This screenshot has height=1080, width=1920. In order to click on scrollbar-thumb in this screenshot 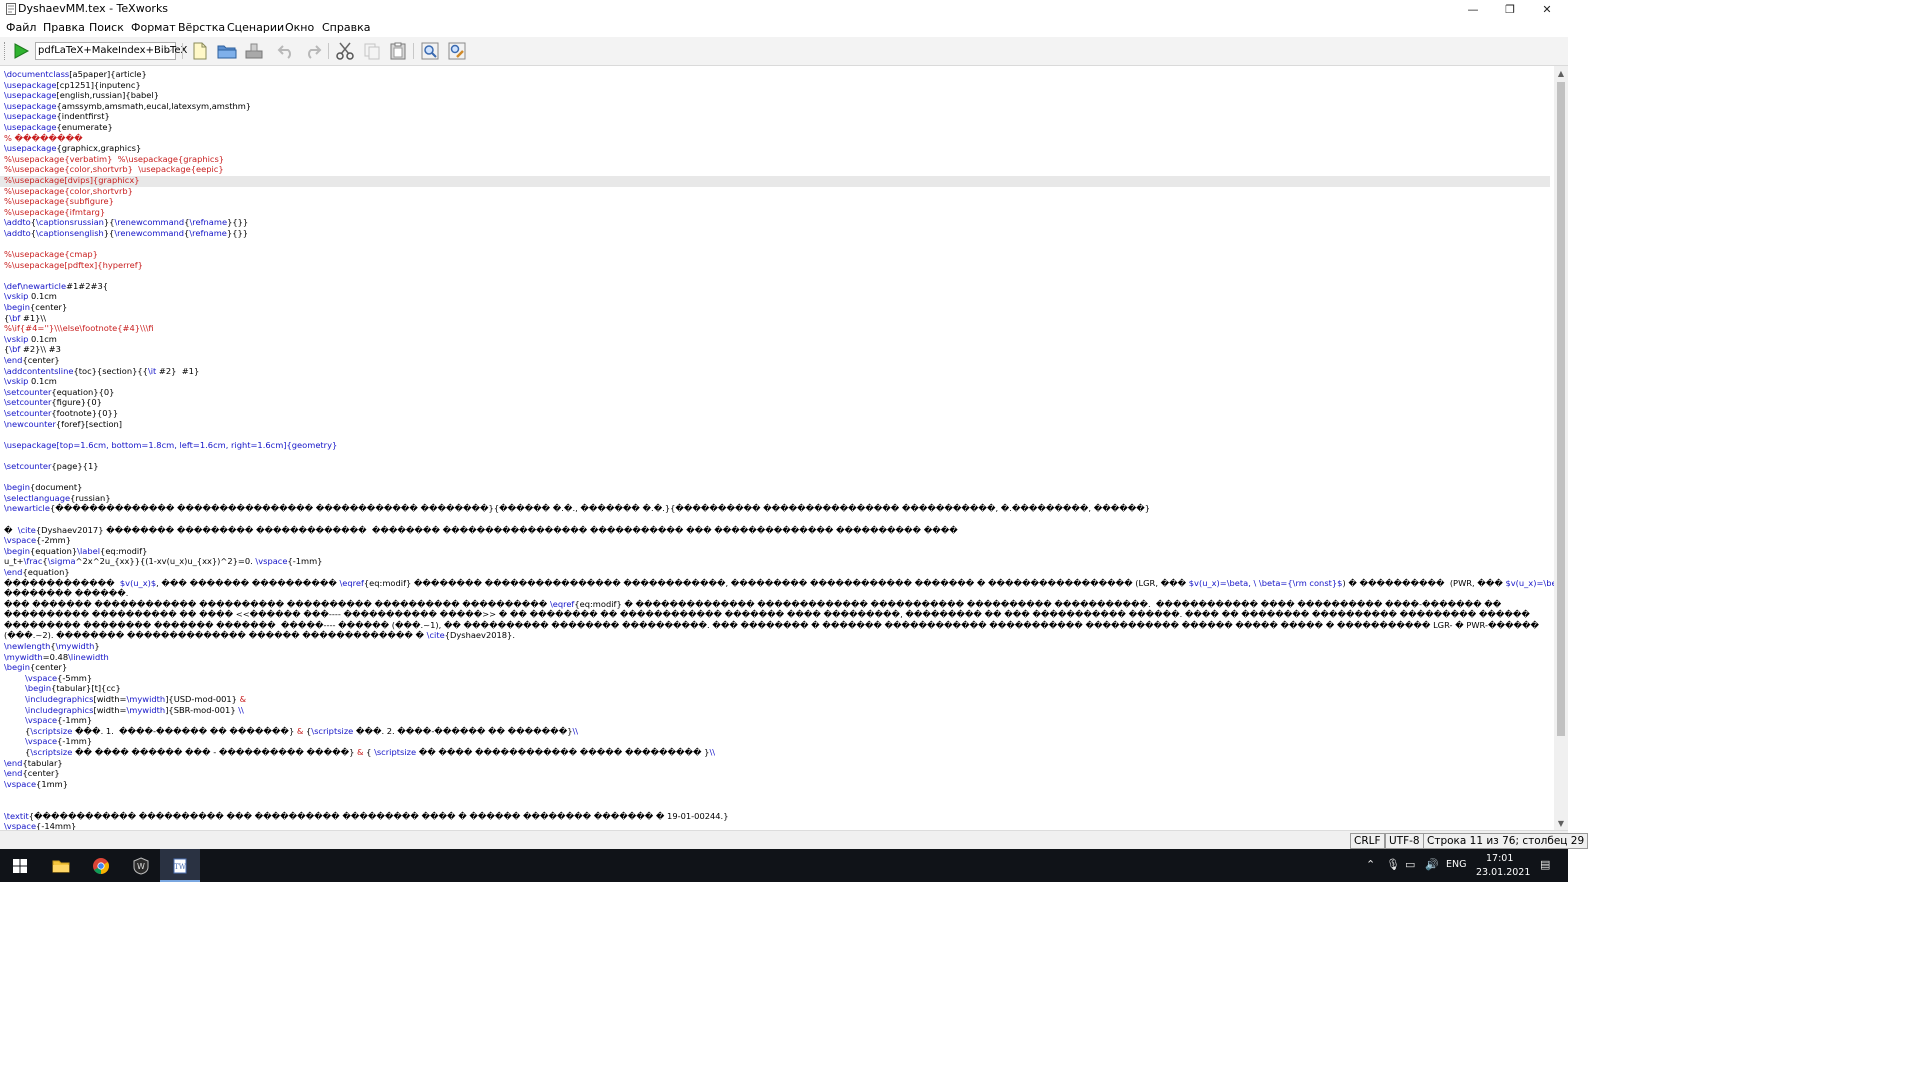, I will do `click(1561, 409)`.